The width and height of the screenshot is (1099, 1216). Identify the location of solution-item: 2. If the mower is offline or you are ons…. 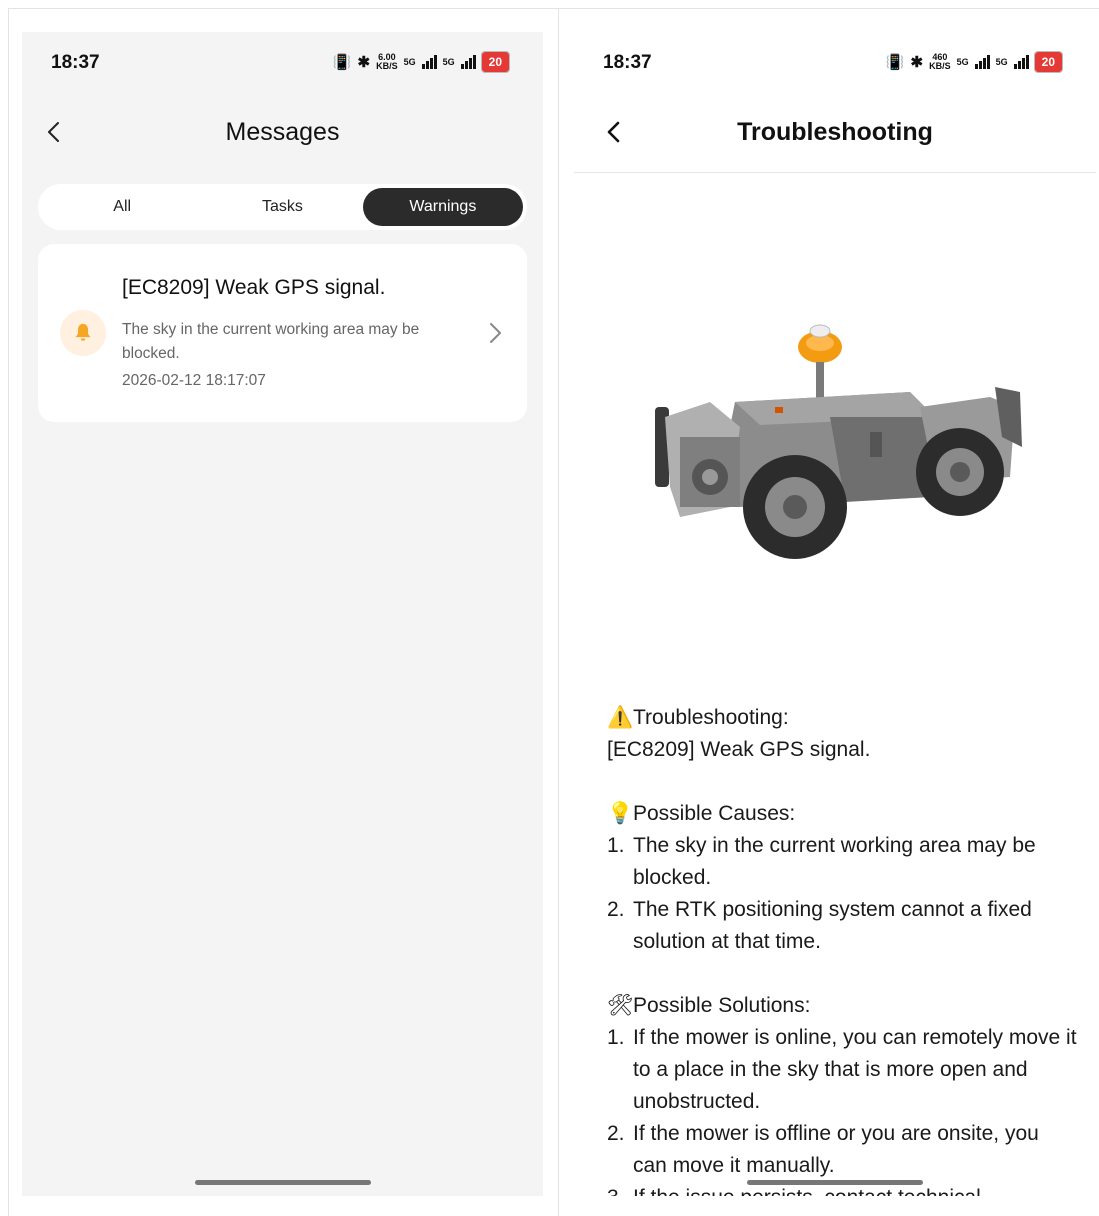
(823, 1149).